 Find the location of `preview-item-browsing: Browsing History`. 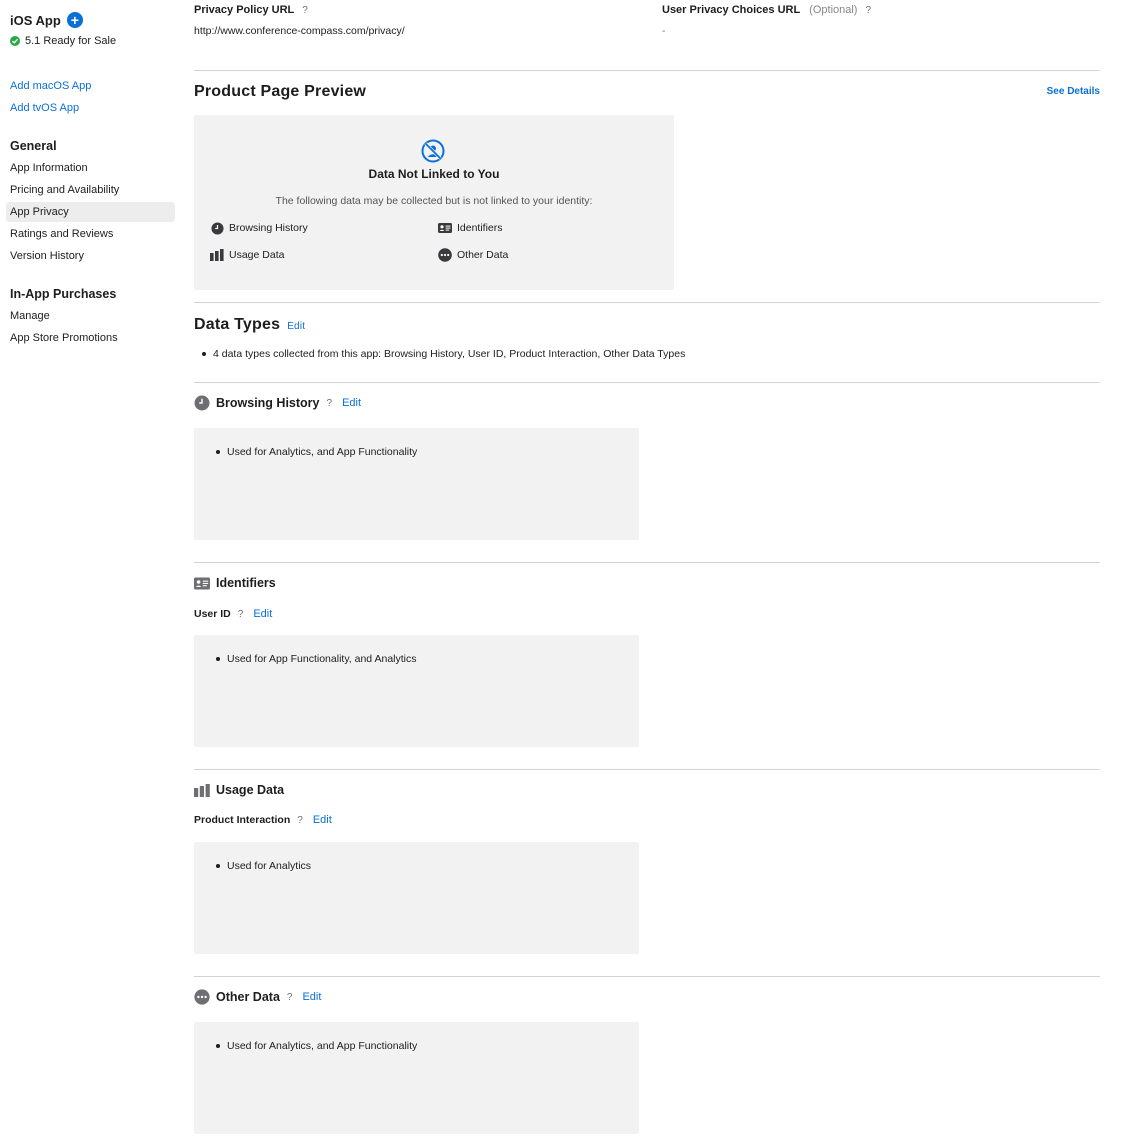

preview-item-browsing: Browsing History is located at coordinates (259, 228).